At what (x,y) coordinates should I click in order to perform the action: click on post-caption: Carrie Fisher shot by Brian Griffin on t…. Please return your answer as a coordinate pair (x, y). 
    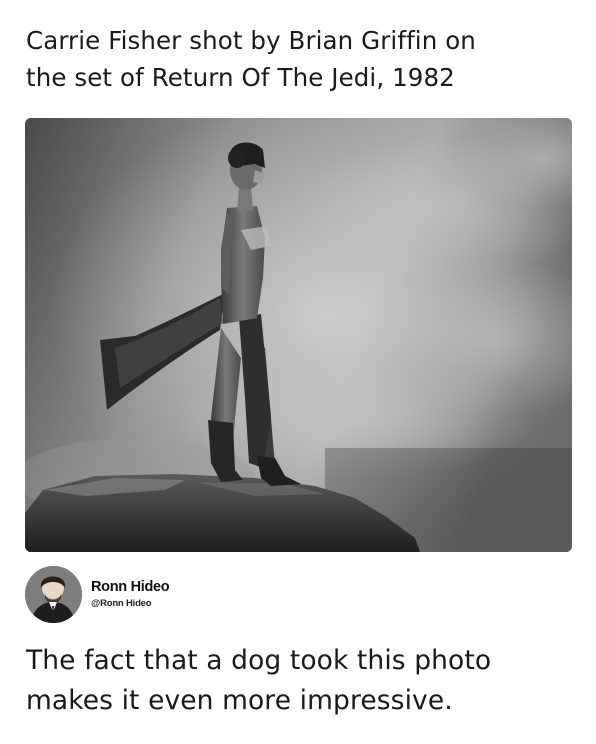
    Looking at the image, I should click on (301, 59).